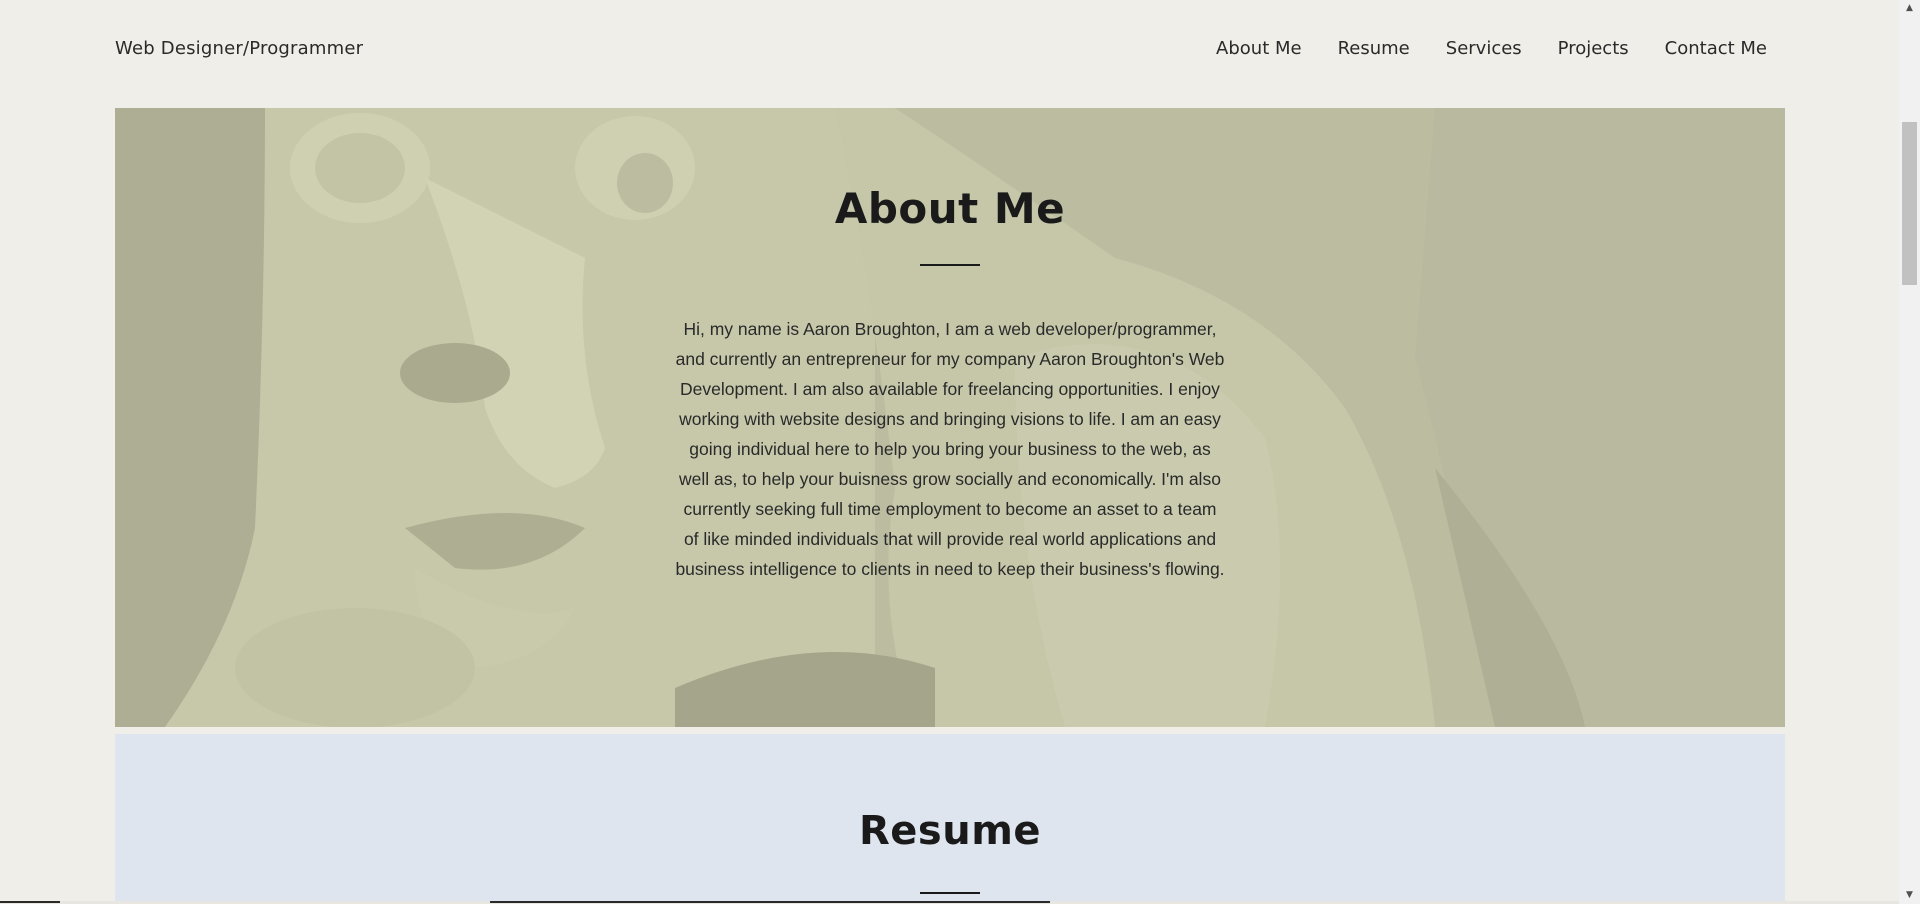 Image resolution: width=1920 pixels, height=904 pixels. What do you see at coordinates (950, 208) in the screenshot?
I see `about-title: About Me` at bounding box center [950, 208].